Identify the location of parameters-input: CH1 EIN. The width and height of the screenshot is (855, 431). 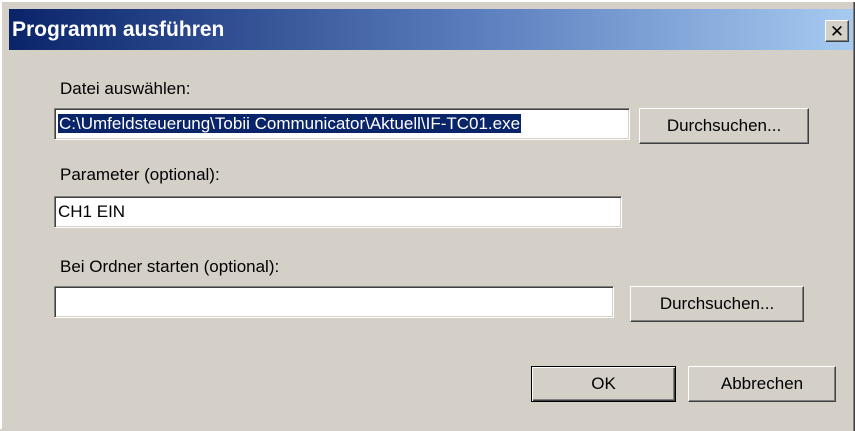
(338, 212).